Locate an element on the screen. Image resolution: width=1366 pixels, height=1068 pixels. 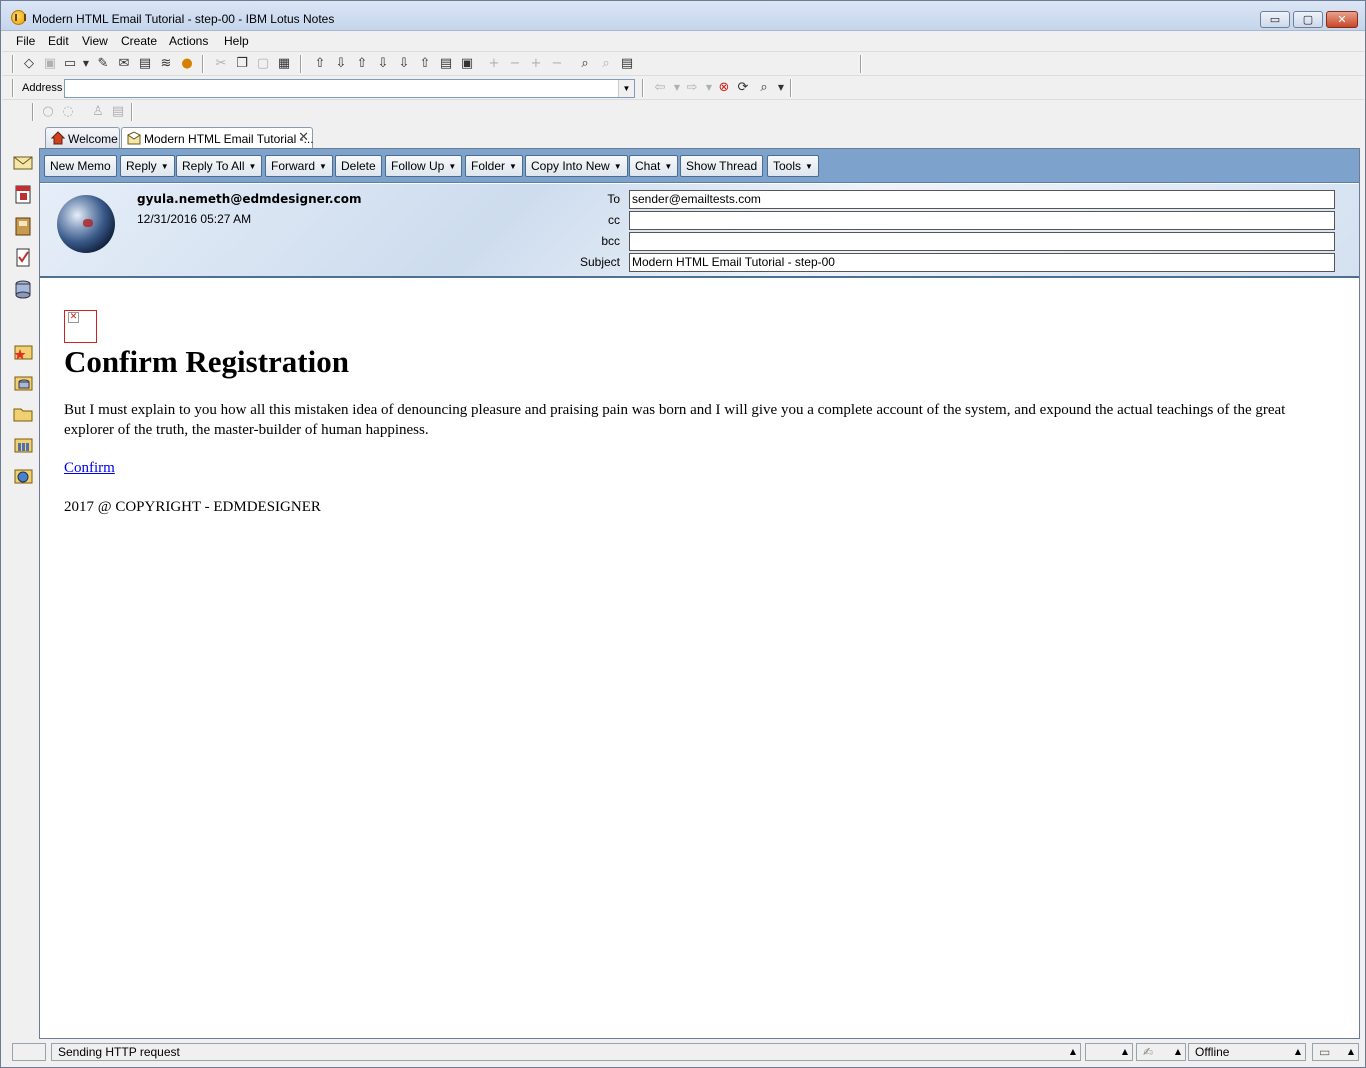
minimize-button: ▭ is located at coordinates (1275, 19).